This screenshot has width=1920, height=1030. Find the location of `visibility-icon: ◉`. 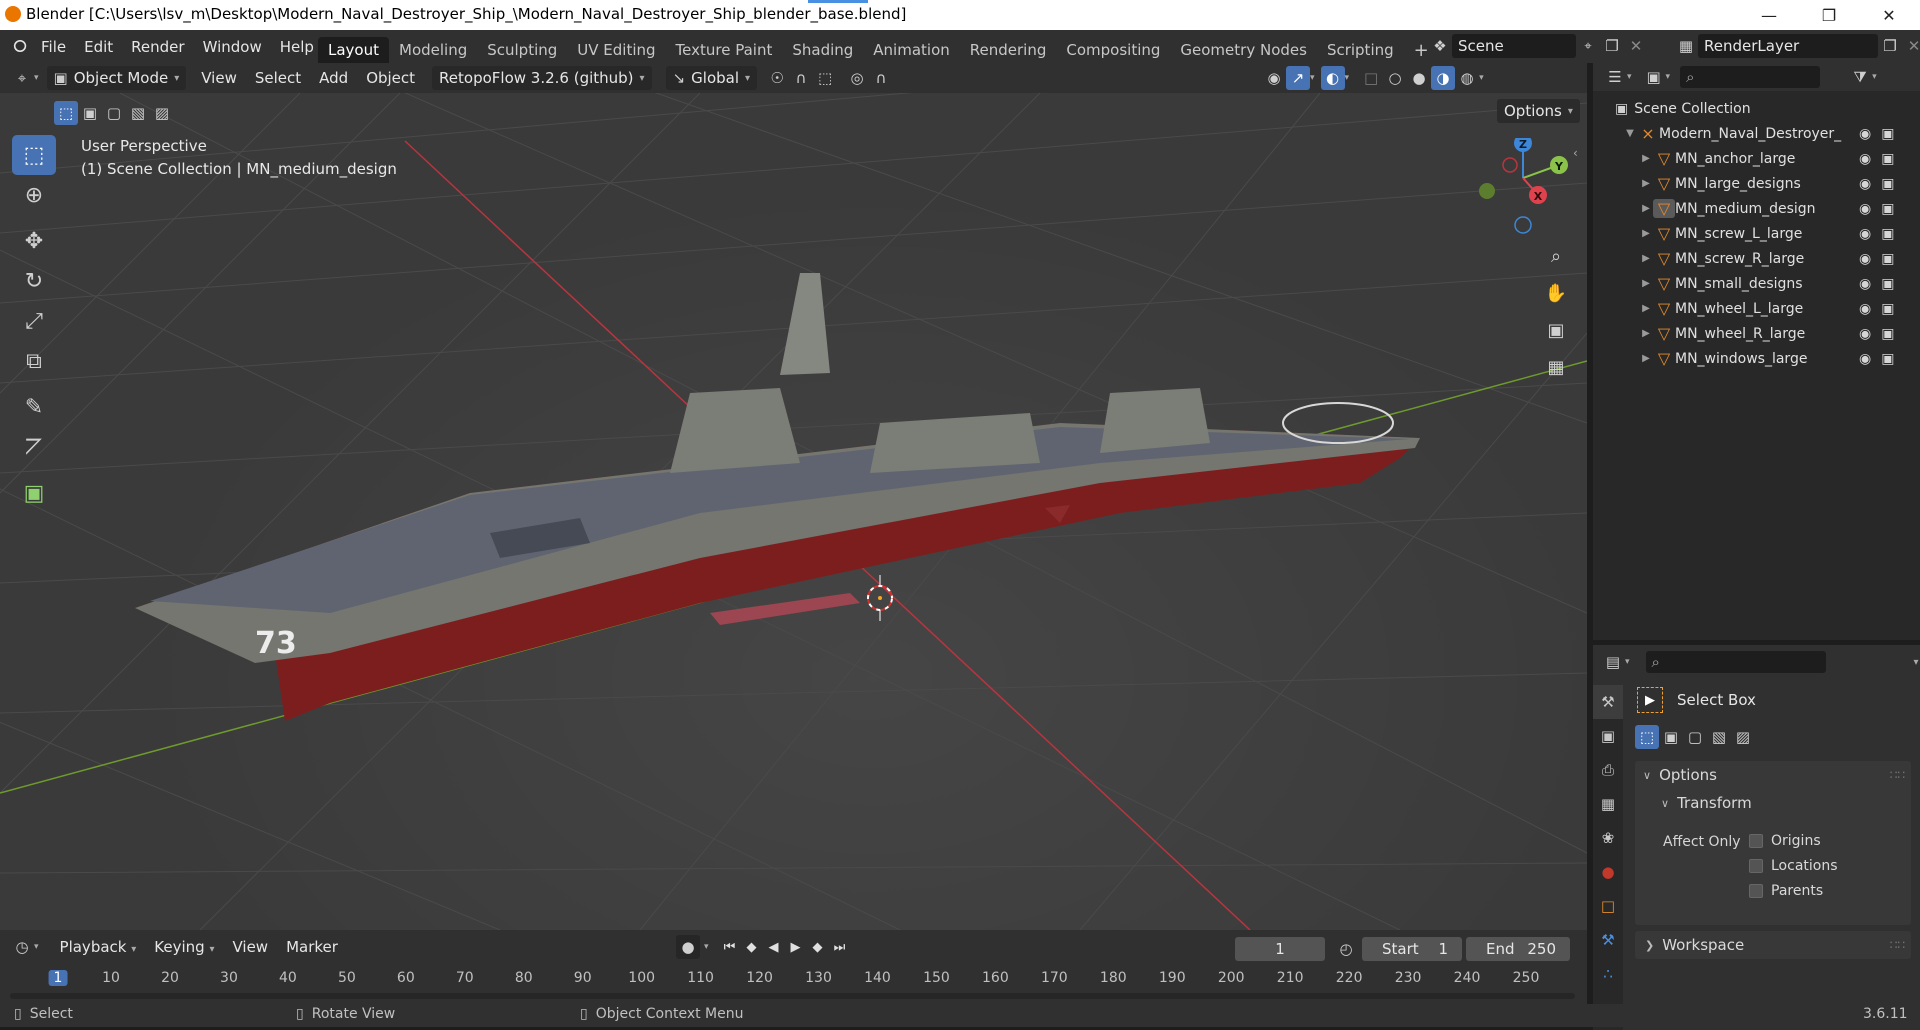

visibility-icon: ◉ is located at coordinates (1274, 78).